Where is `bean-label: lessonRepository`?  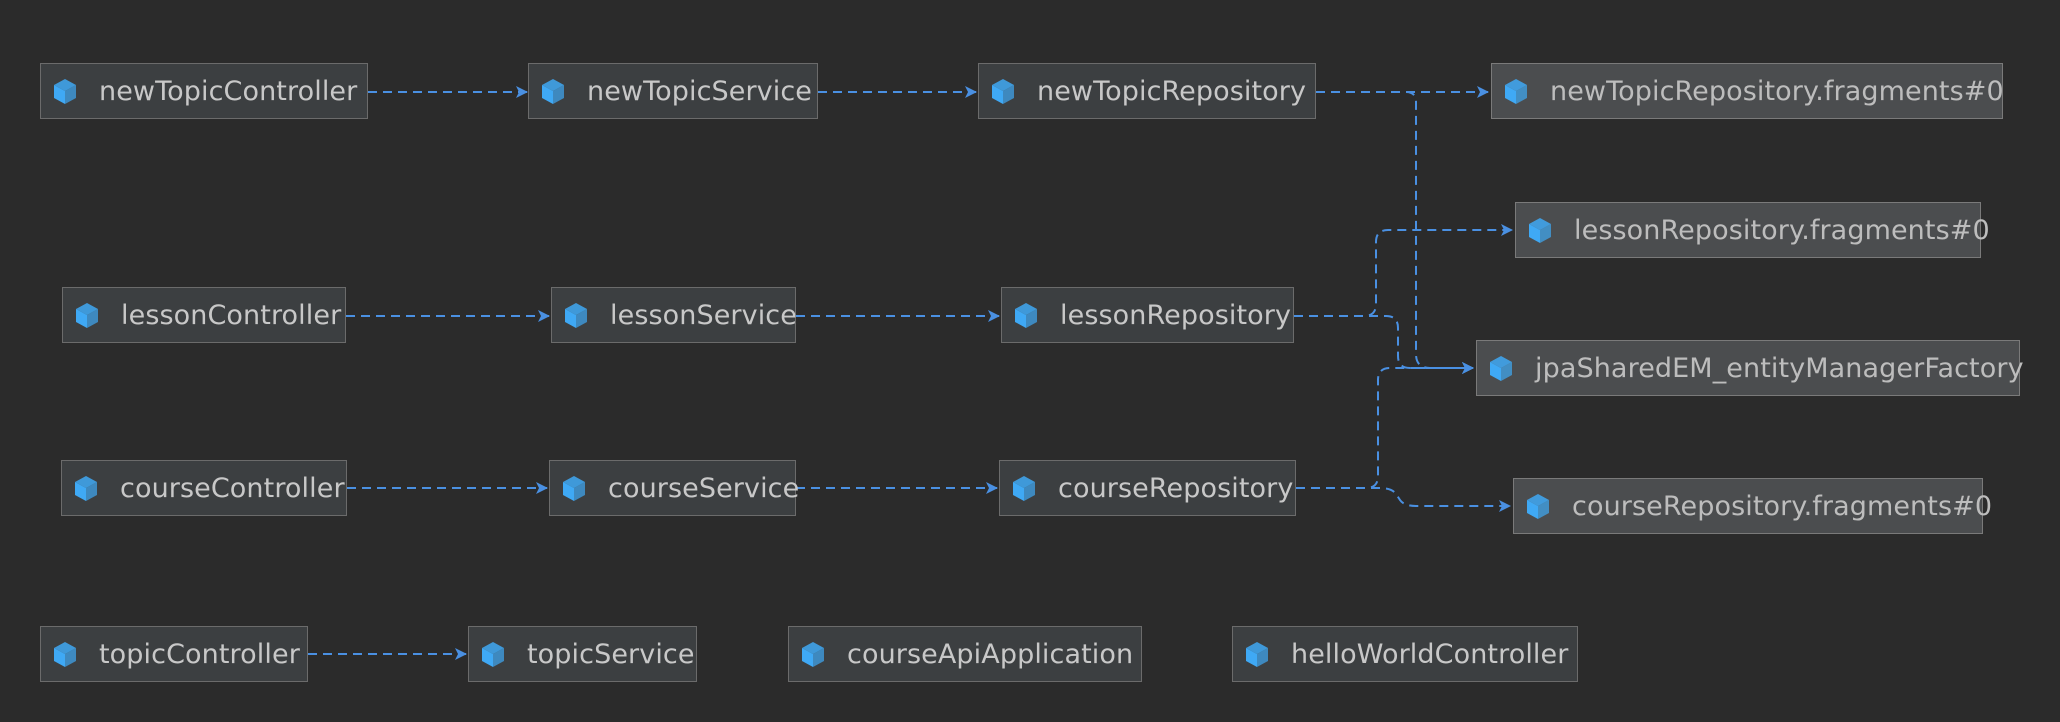
bean-label: lessonRepository is located at coordinates (1176, 315).